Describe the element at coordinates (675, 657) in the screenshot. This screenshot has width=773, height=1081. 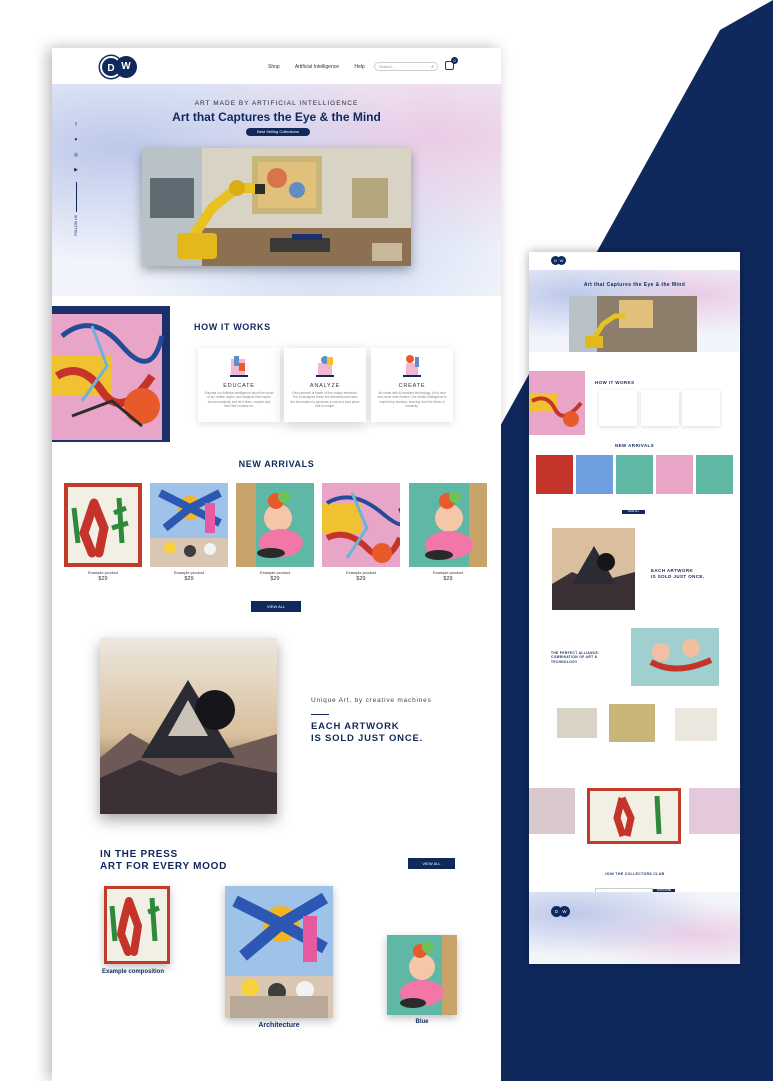
I see `secondary-swimmer-artwork` at that location.